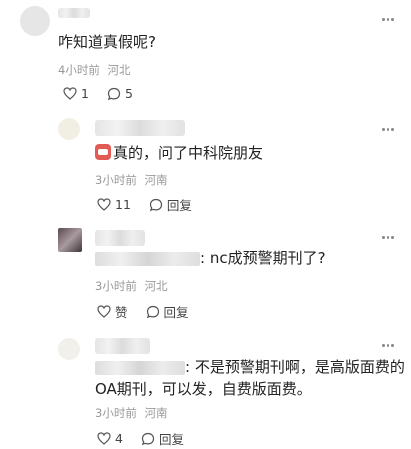 The width and height of the screenshot is (411, 449). What do you see at coordinates (85, 93) in the screenshot?
I see `like-count: 1` at bounding box center [85, 93].